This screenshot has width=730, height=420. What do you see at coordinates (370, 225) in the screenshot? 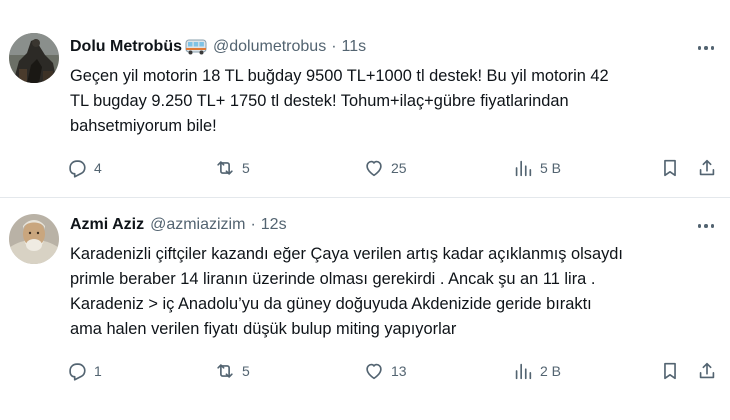
I see `tweet-header: Azmi Aziz @azmiazizim · 12s` at bounding box center [370, 225].